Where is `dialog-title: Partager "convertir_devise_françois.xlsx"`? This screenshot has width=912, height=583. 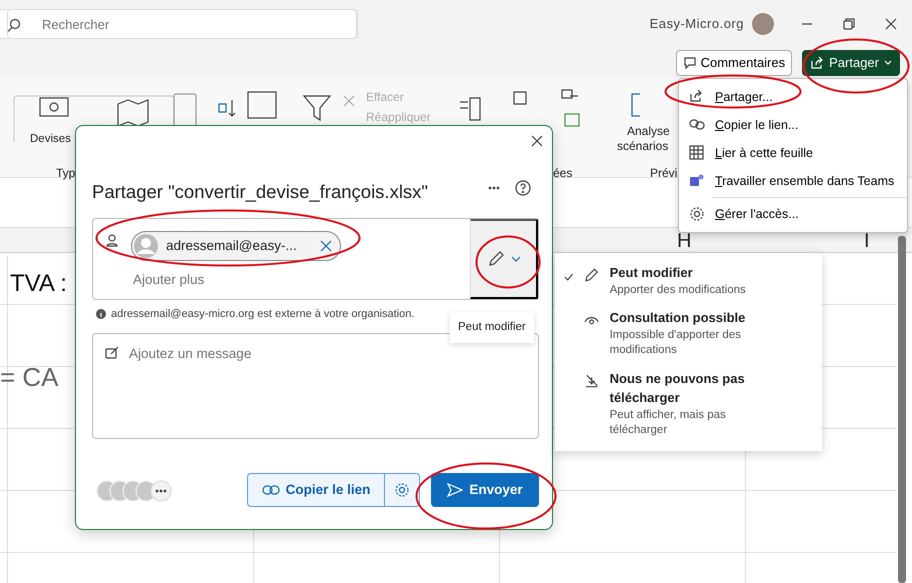
dialog-title: Partager "convertir_devise_françois.xlsx" is located at coordinates (260, 192).